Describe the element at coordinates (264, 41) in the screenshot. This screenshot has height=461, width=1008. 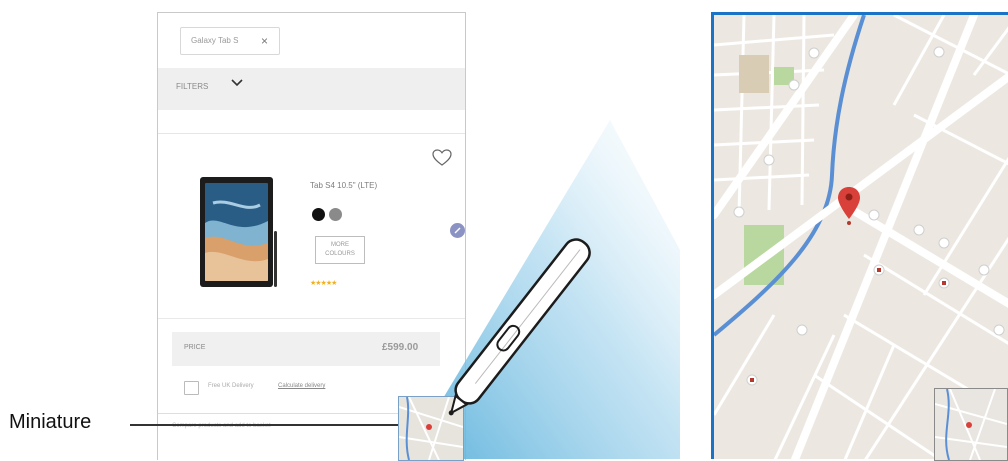
I see `close-icon: ×` at that location.